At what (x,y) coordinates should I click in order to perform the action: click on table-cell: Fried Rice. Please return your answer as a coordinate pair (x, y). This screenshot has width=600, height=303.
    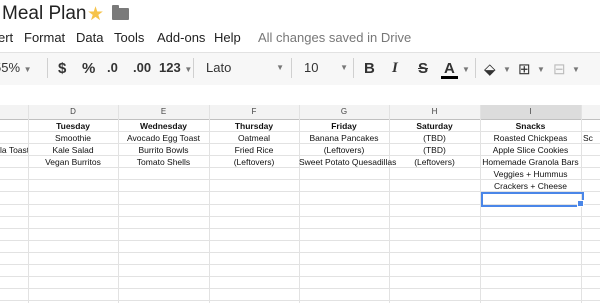
    Looking at the image, I should click on (254, 150).